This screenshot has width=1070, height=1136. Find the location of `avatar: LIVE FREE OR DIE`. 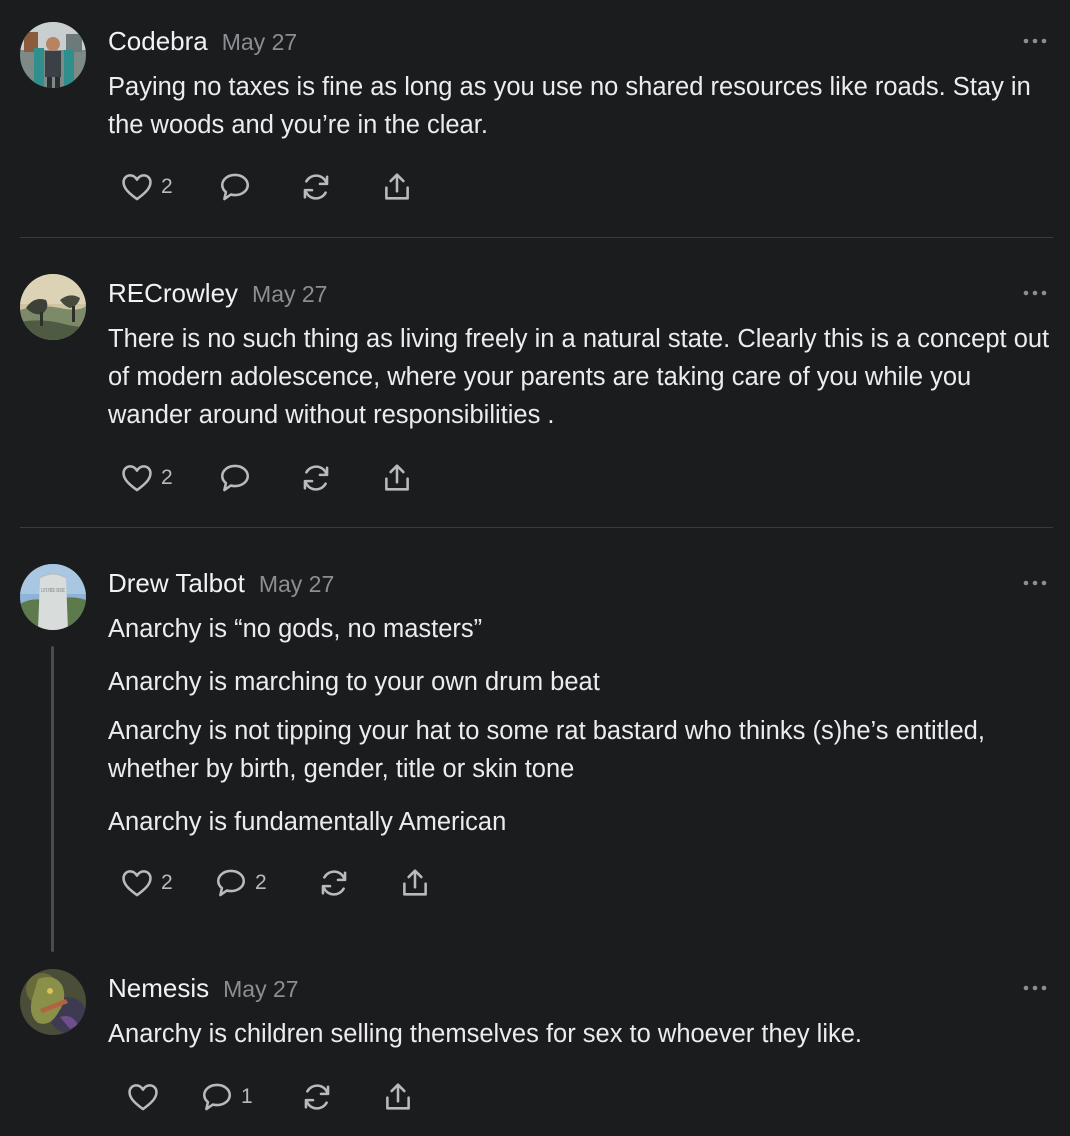

avatar: LIVE FREE OR DIE is located at coordinates (53, 597).